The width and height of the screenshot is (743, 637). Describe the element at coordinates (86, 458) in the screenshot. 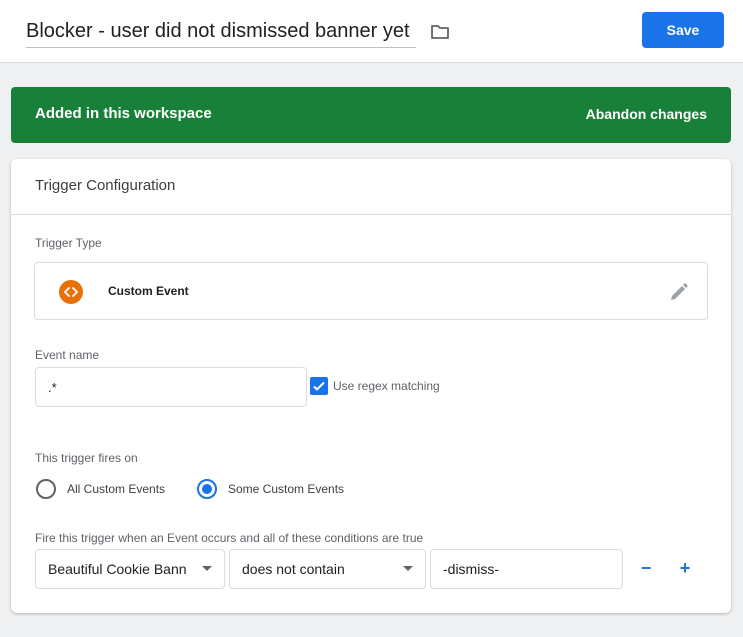

I see `fires-on-label: This trigger fires on` at that location.